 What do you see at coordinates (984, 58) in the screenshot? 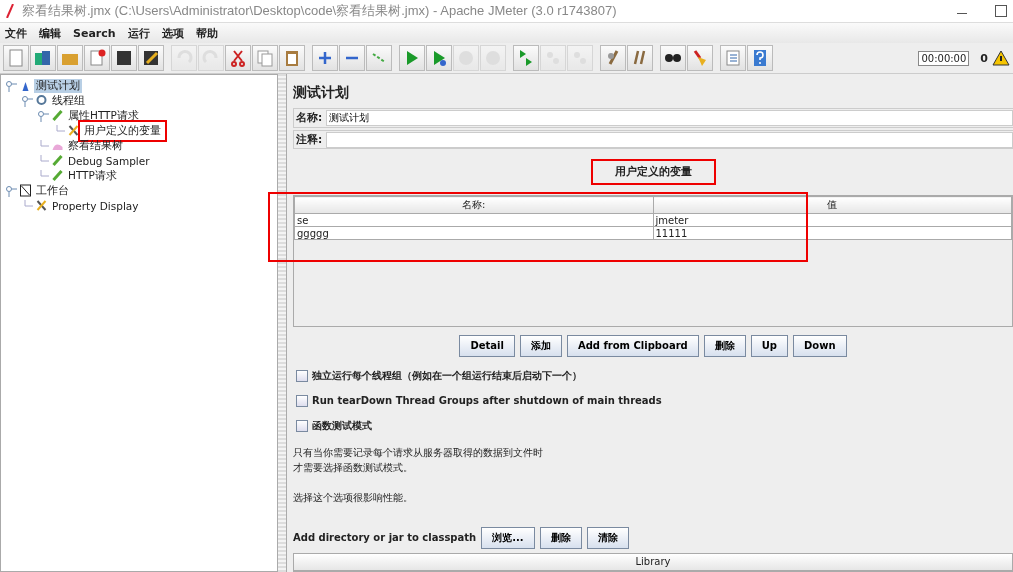
I see `error-count: 0` at bounding box center [984, 58].